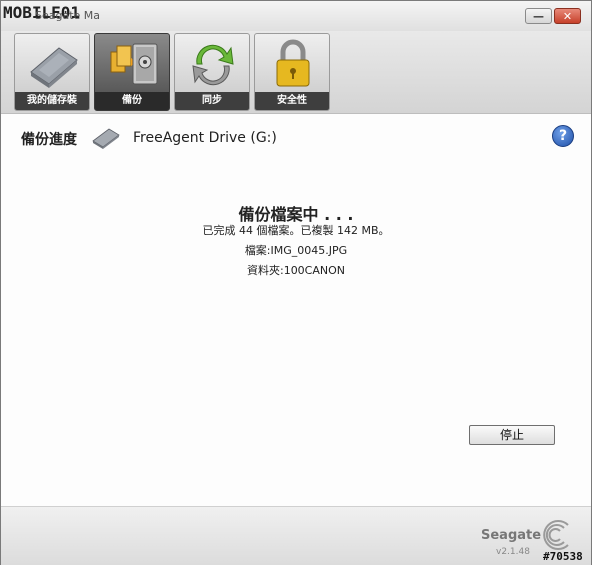 The width and height of the screenshot is (592, 565). Describe the element at coordinates (296, 250) in the screenshot. I see `current-file: 檔案:IMG_0045.JPG` at that location.